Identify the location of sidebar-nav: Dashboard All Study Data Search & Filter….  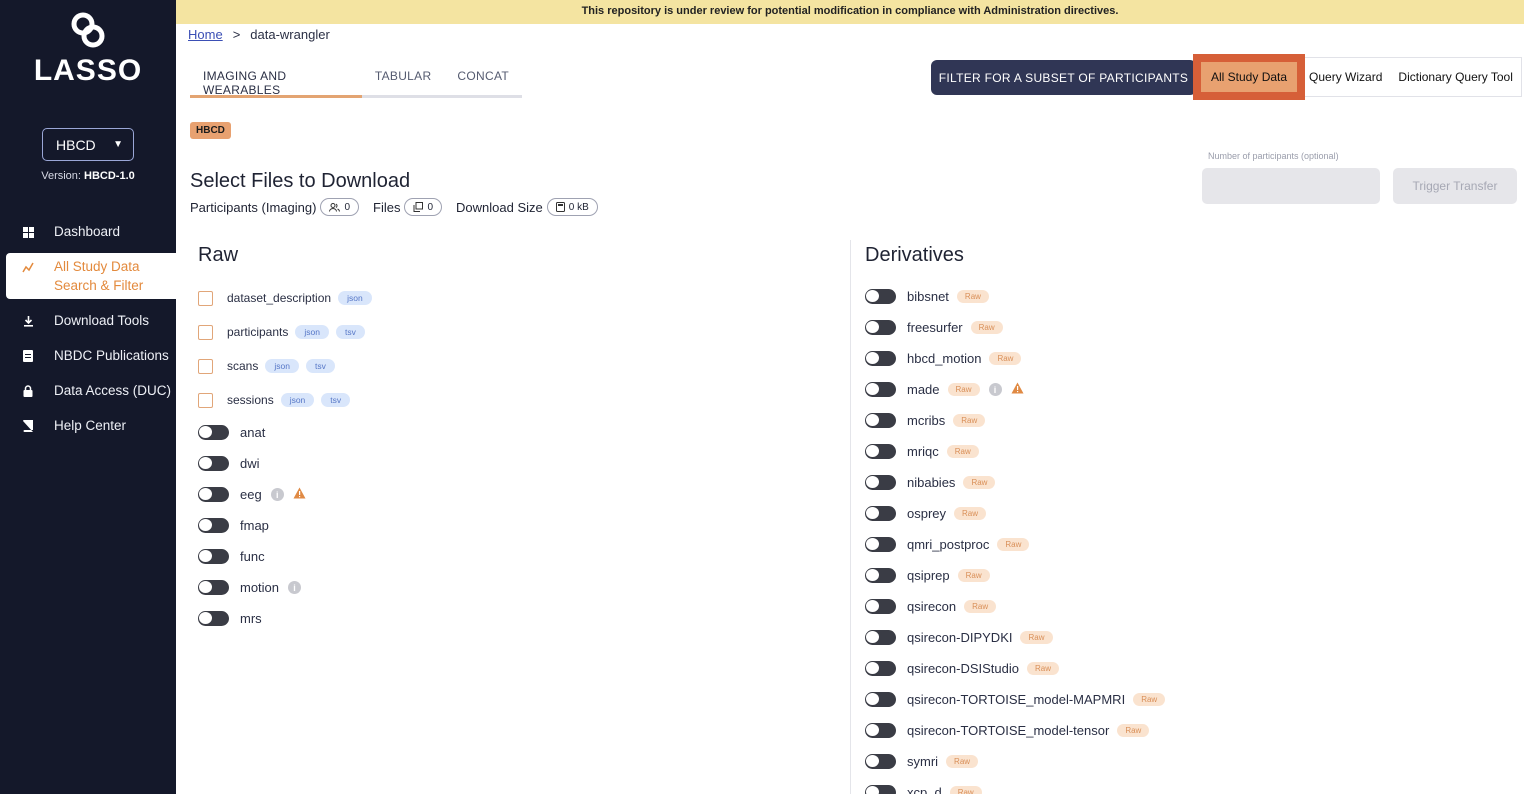
(91, 332).